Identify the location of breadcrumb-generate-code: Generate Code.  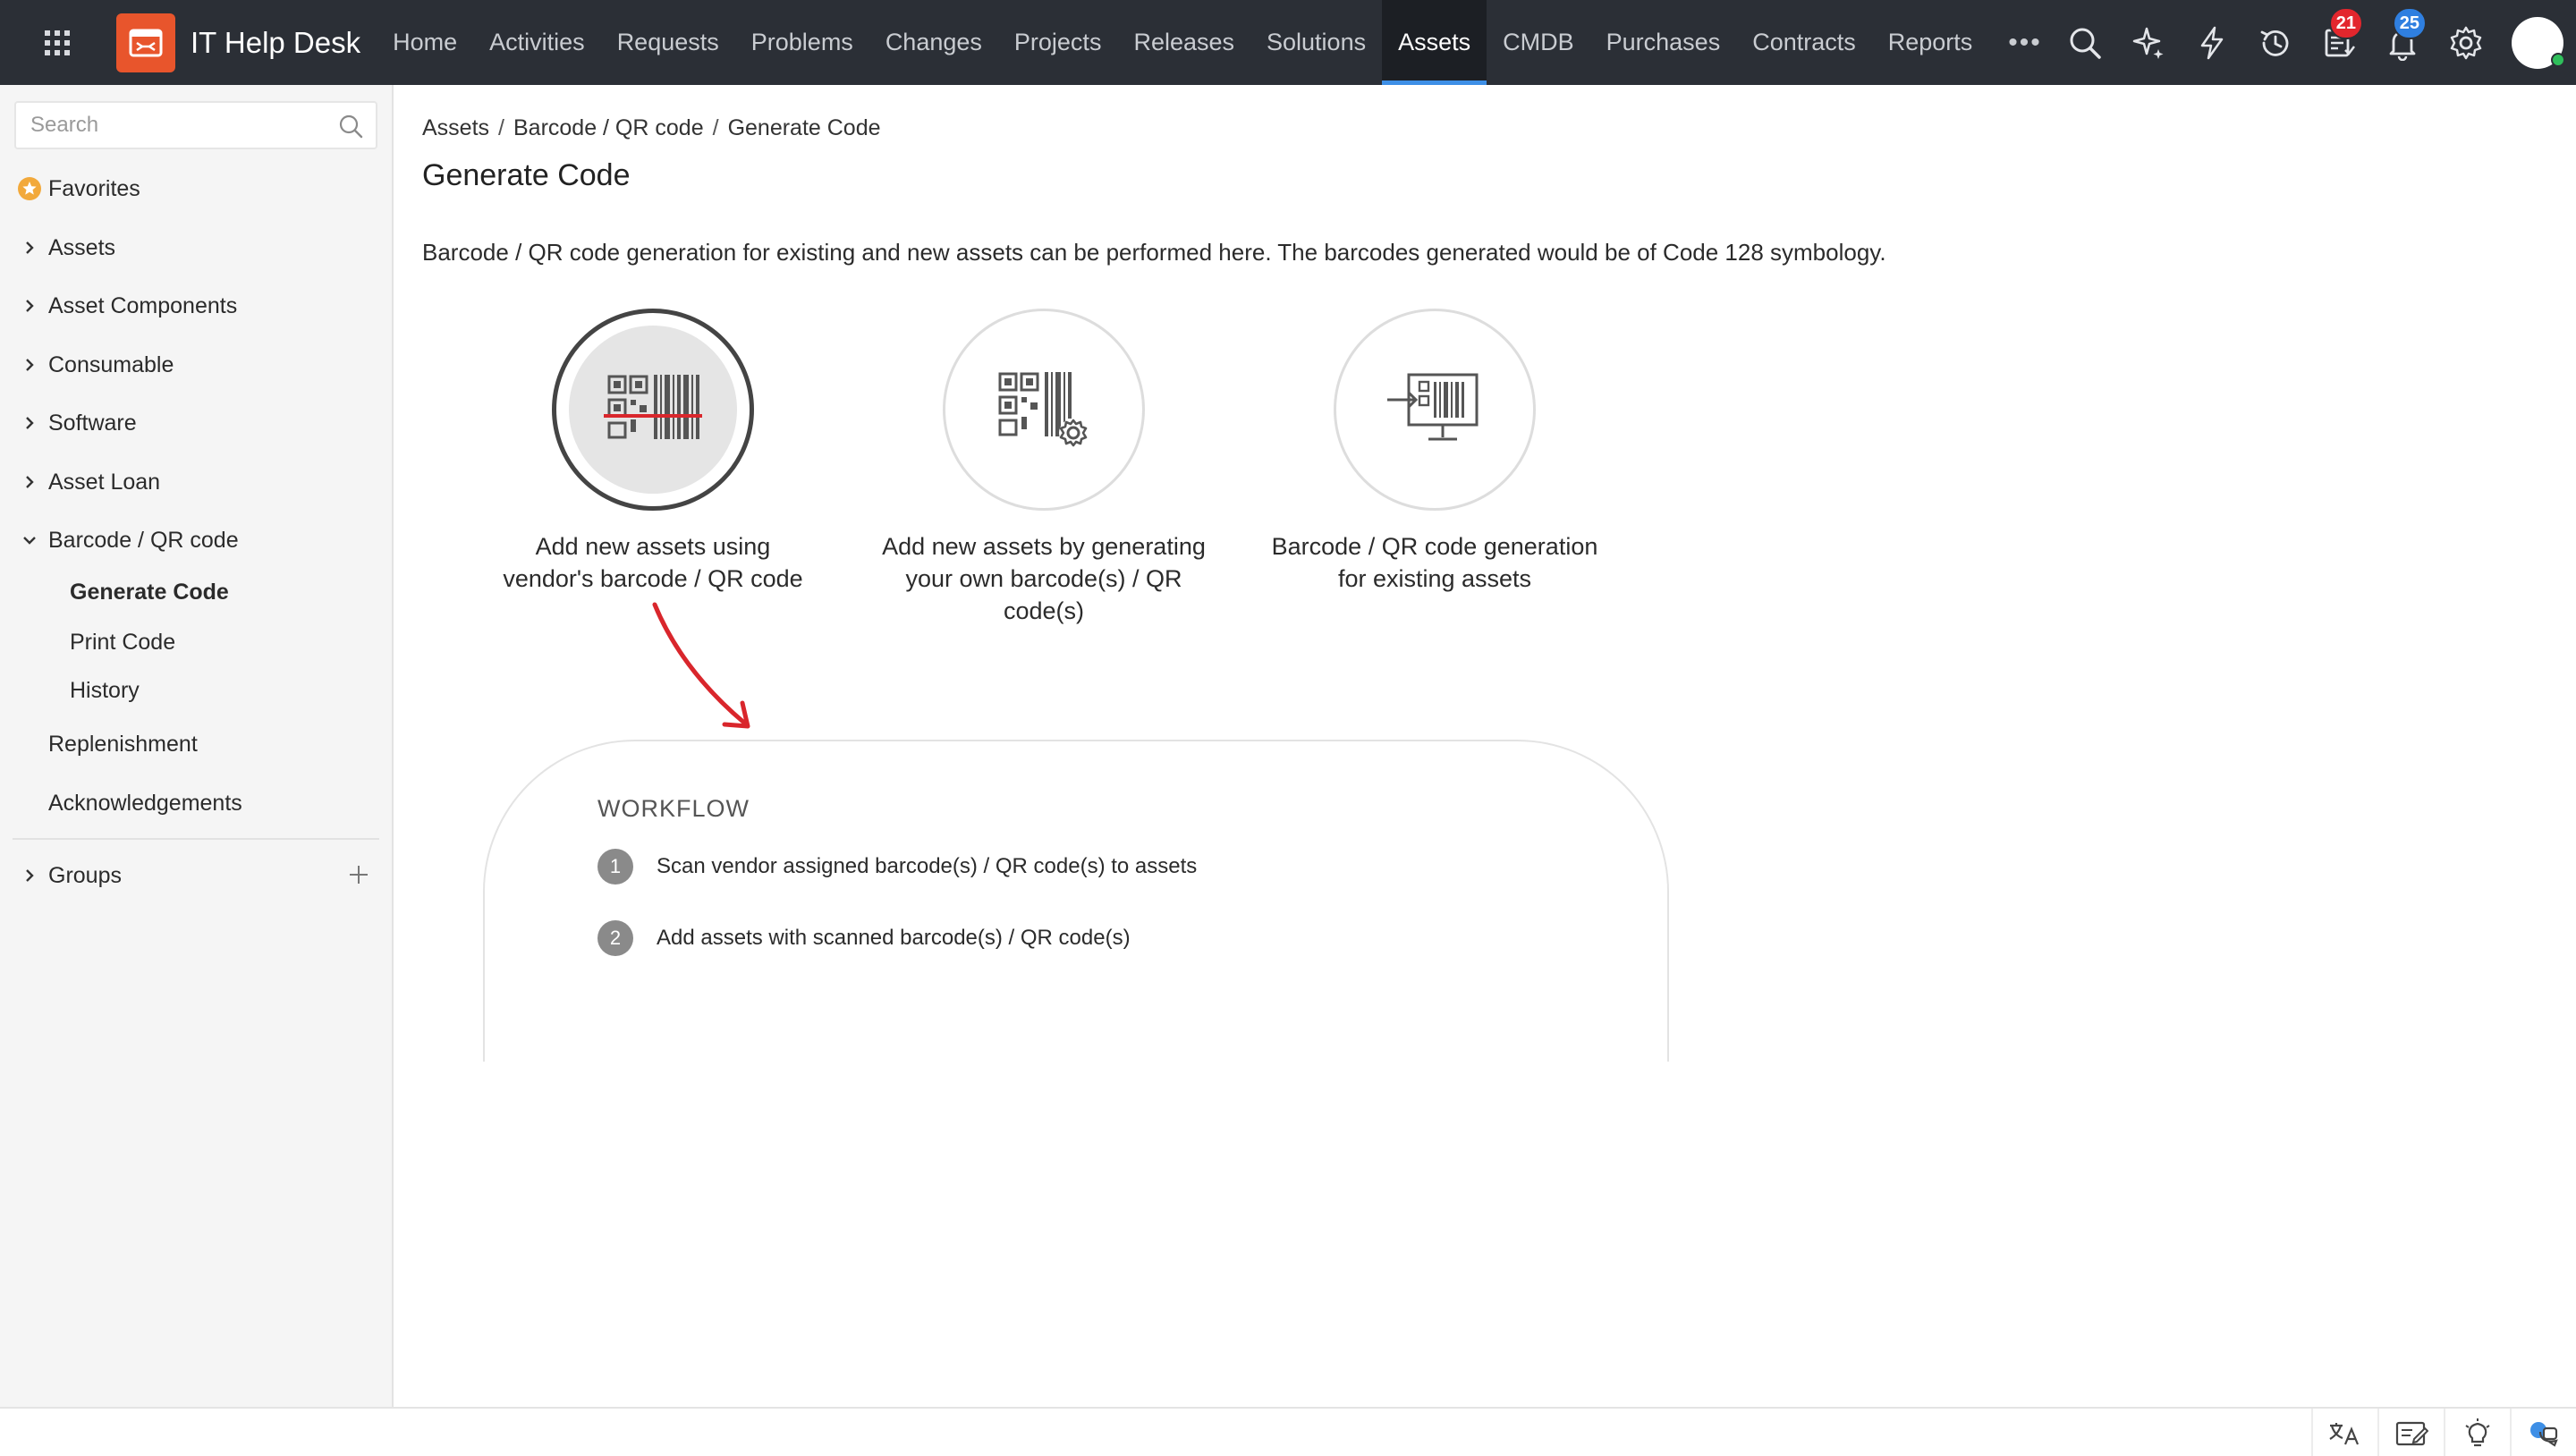
(804, 127).